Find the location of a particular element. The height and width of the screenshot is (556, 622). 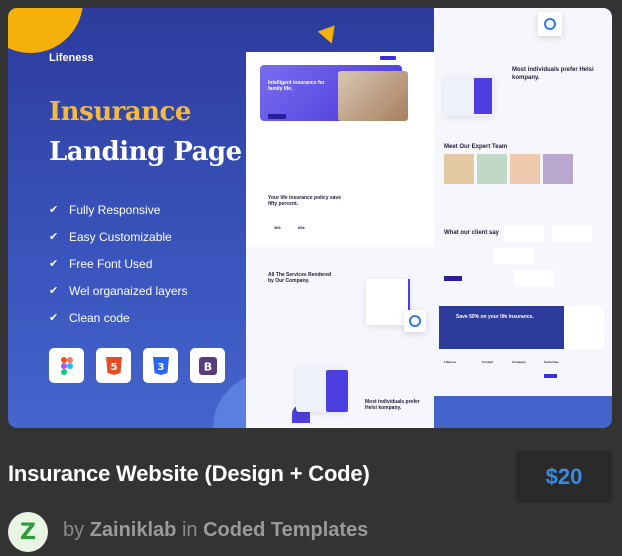

byline: by Zainiklab in Coded Templates is located at coordinates (215, 530).